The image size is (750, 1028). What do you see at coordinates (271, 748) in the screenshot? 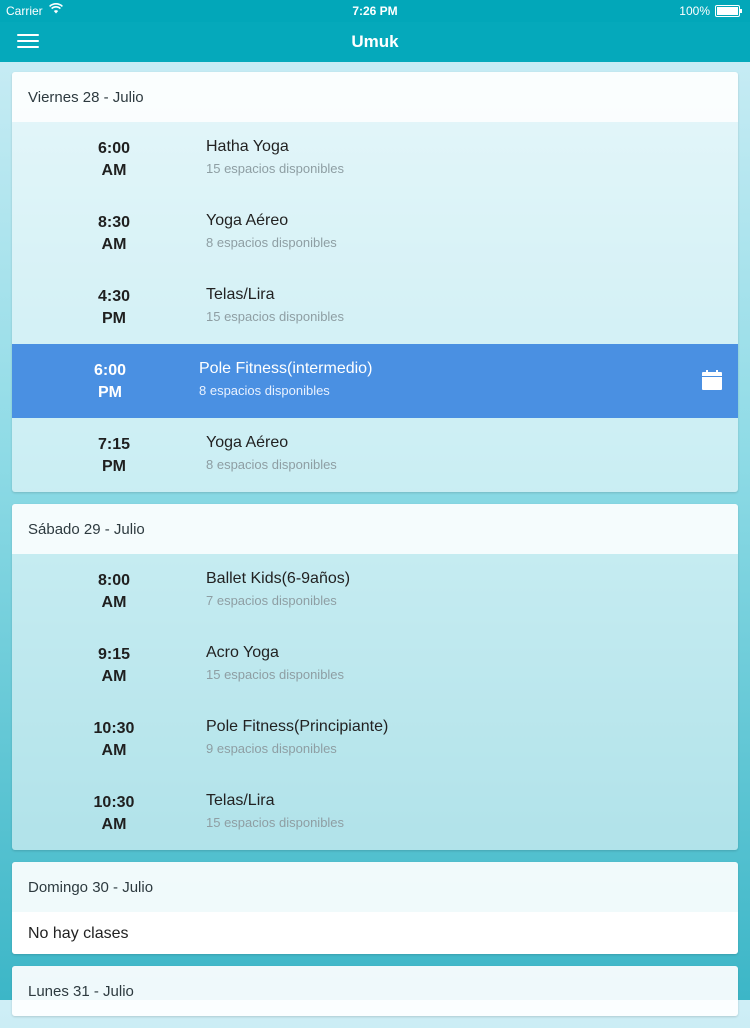
I see `class-availability: 9 espacios disponibles` at bounding box center [271, 748].